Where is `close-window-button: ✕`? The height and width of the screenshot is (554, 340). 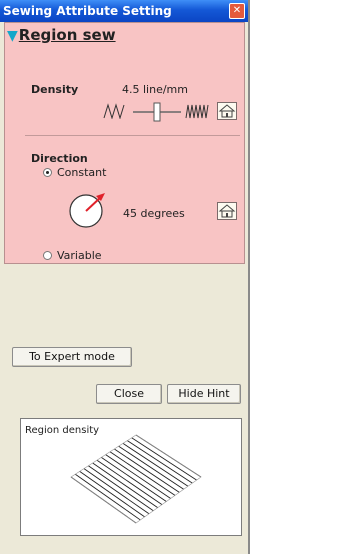
close-window-button: ✕ is located at coordinates (237, 11).